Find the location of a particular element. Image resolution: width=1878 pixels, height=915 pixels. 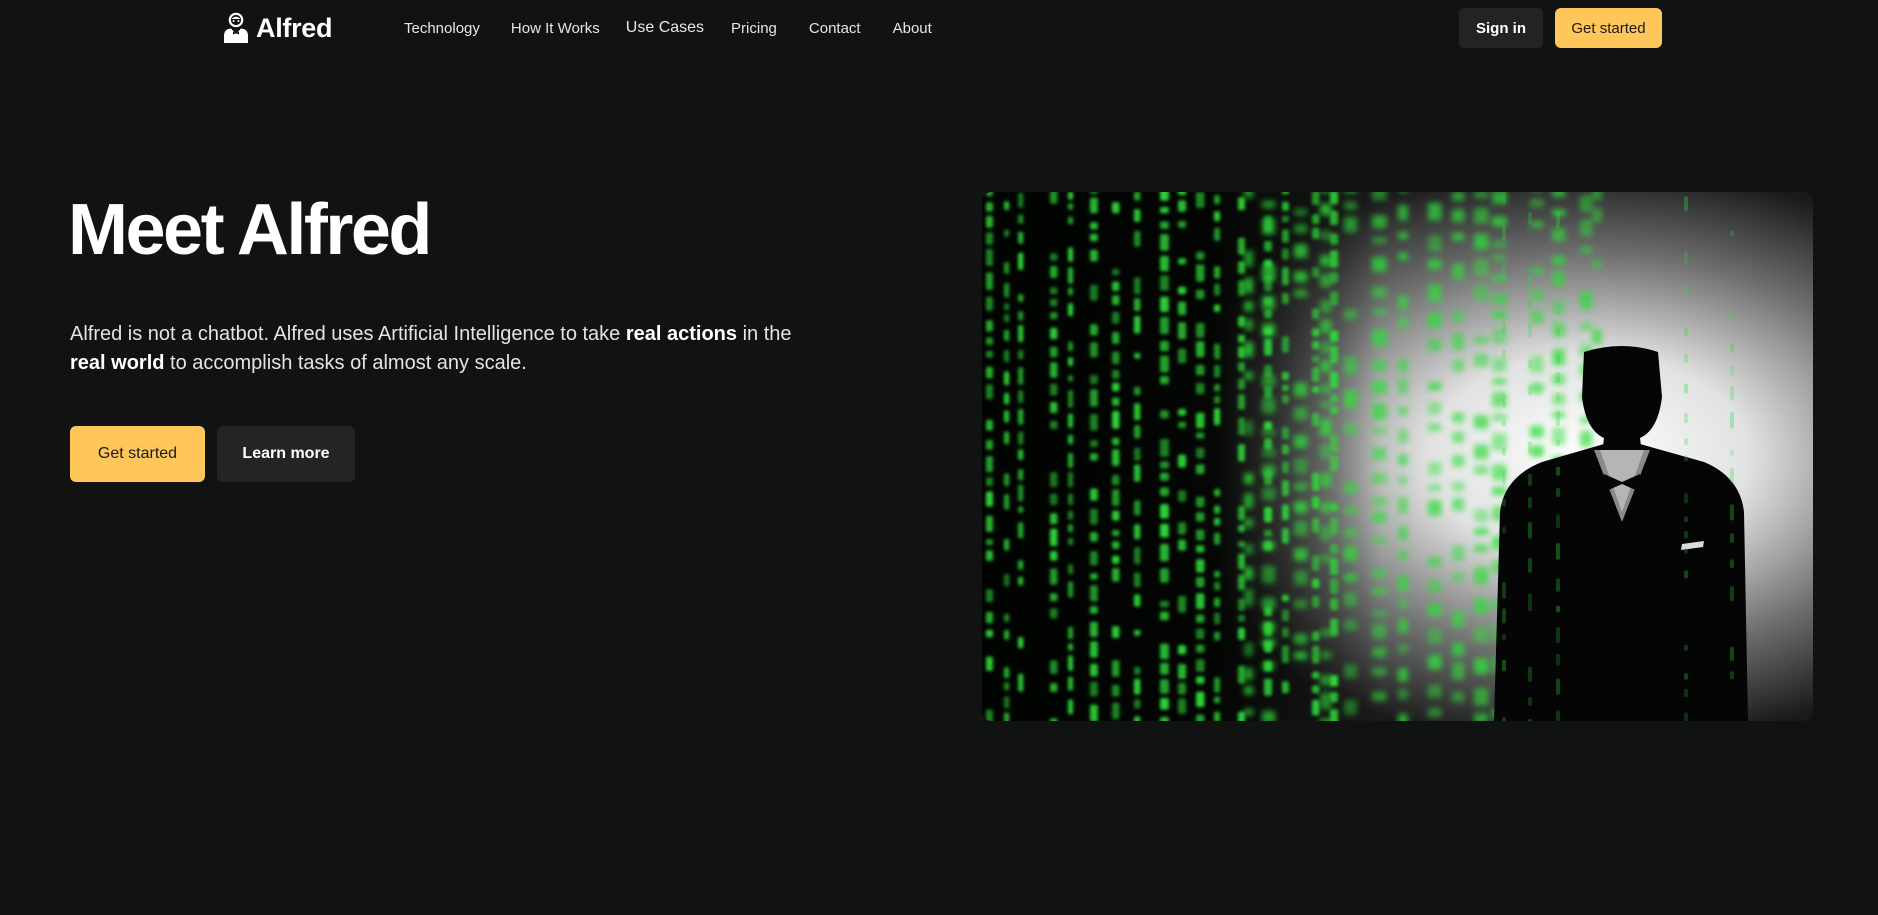

hero-title: Meet Alfred is located at coordinates (250, 230).